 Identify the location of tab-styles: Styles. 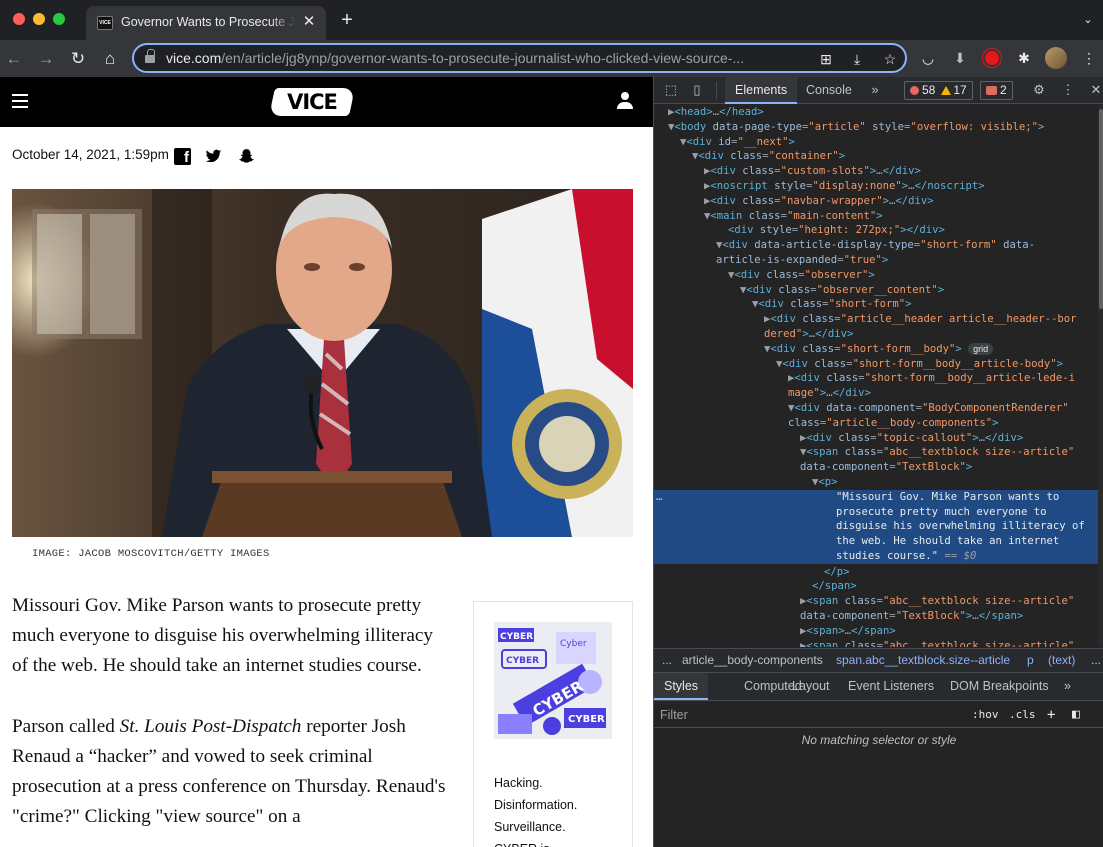
(681, 686).